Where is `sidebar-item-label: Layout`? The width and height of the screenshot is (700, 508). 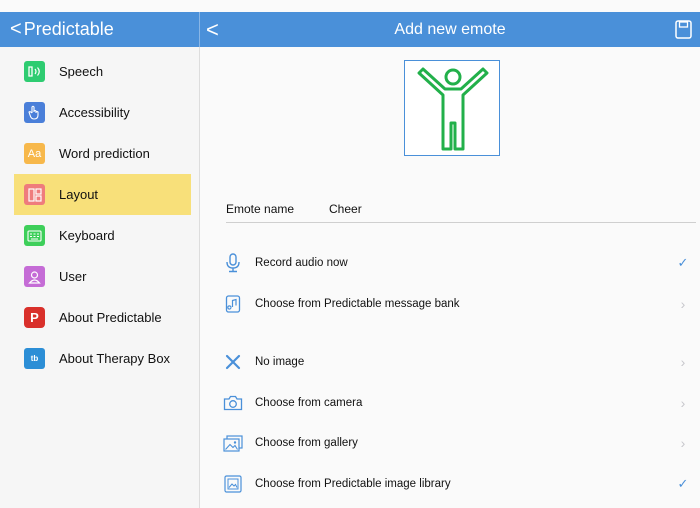
sidebar-item-label: Layout is located at coordinates (79, 194).